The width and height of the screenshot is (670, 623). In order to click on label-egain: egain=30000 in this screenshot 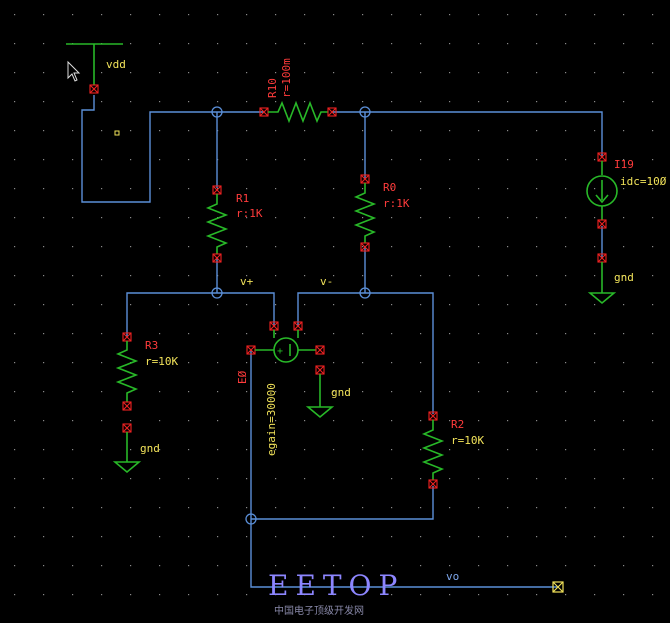, I will do `click(271, 419)`.